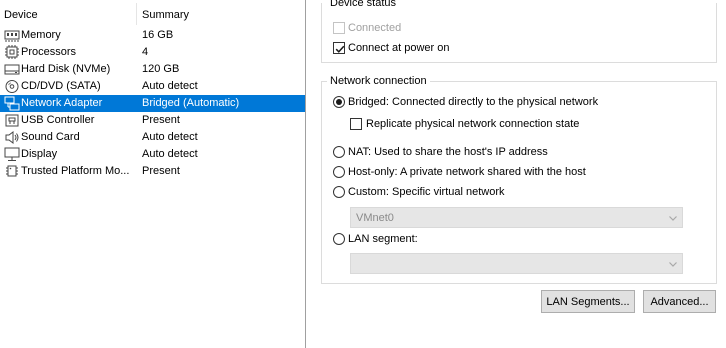  I want to click on device-name: USB Controller, so click(58, 120).